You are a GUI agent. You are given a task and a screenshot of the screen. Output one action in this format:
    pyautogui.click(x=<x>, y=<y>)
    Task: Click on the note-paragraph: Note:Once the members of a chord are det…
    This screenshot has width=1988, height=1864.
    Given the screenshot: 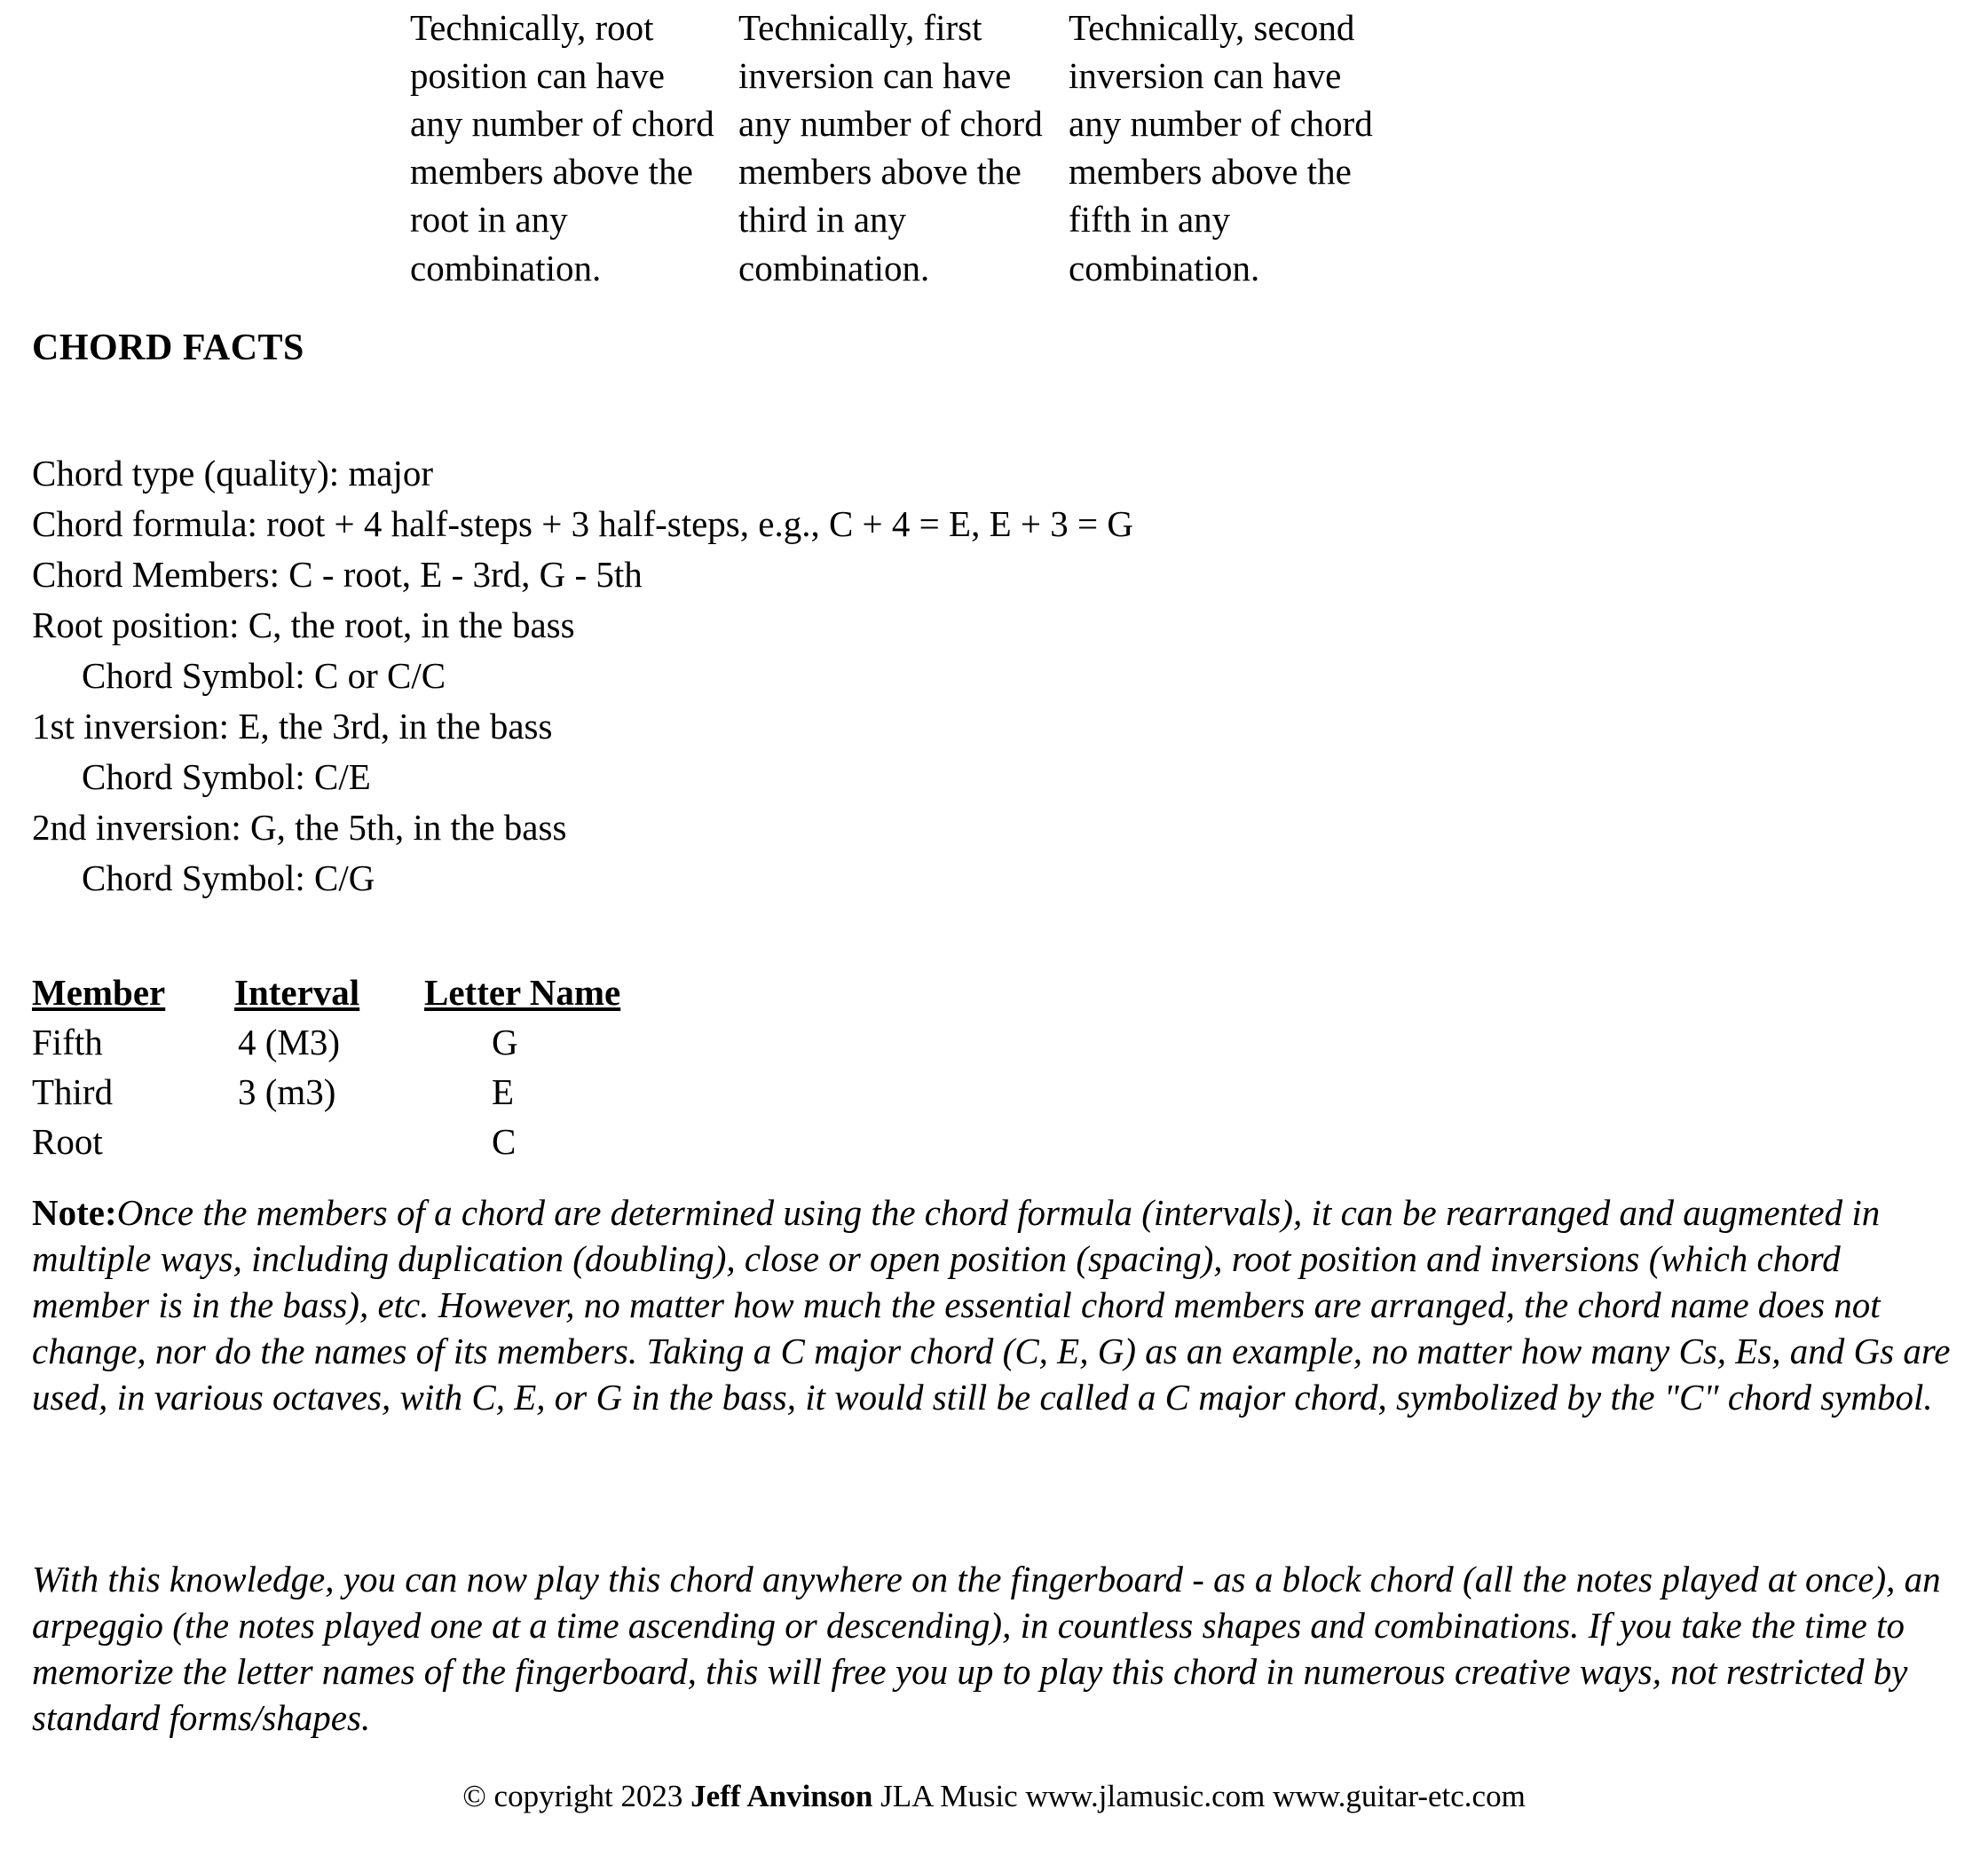 What is the action you would take?
    pyautogui.click(x=994, y=1304)
    